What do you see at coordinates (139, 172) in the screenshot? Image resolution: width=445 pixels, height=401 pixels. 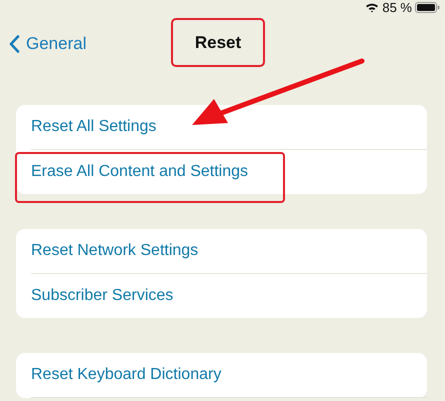 I see `row-label: Erase All Content and Settings` at bounding box center [139, 172].